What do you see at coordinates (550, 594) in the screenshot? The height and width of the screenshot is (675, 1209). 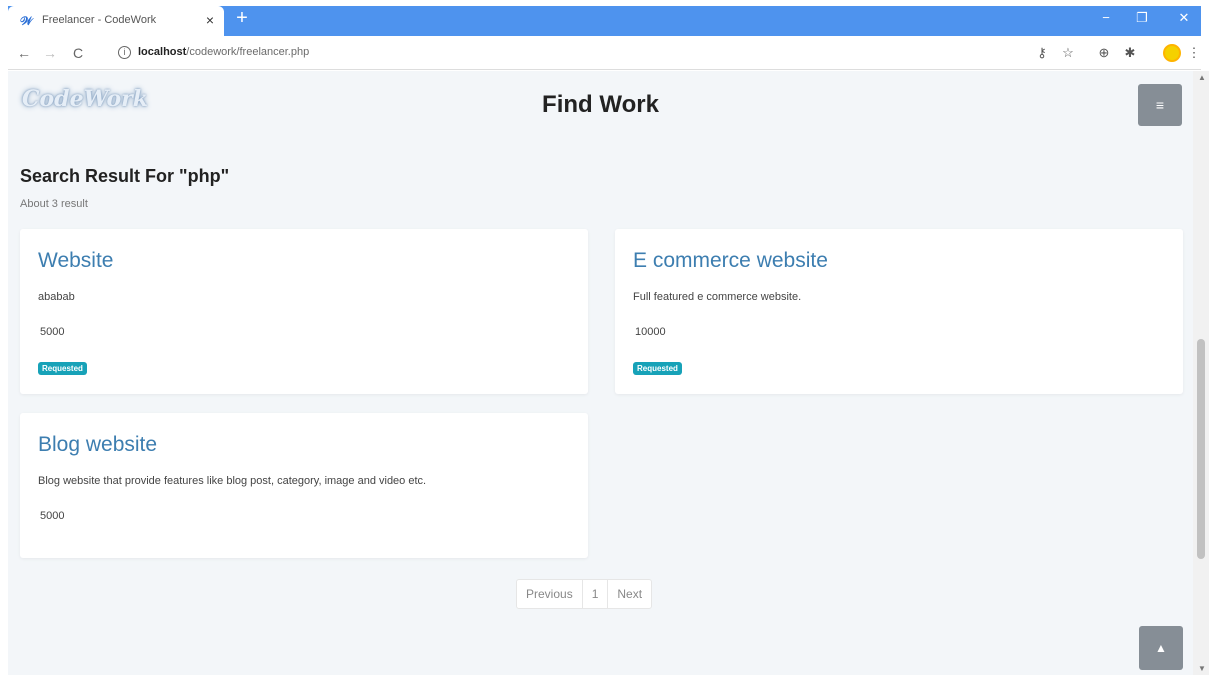 I see `pagination-previous: Previous` at bounding box center [550, 594].